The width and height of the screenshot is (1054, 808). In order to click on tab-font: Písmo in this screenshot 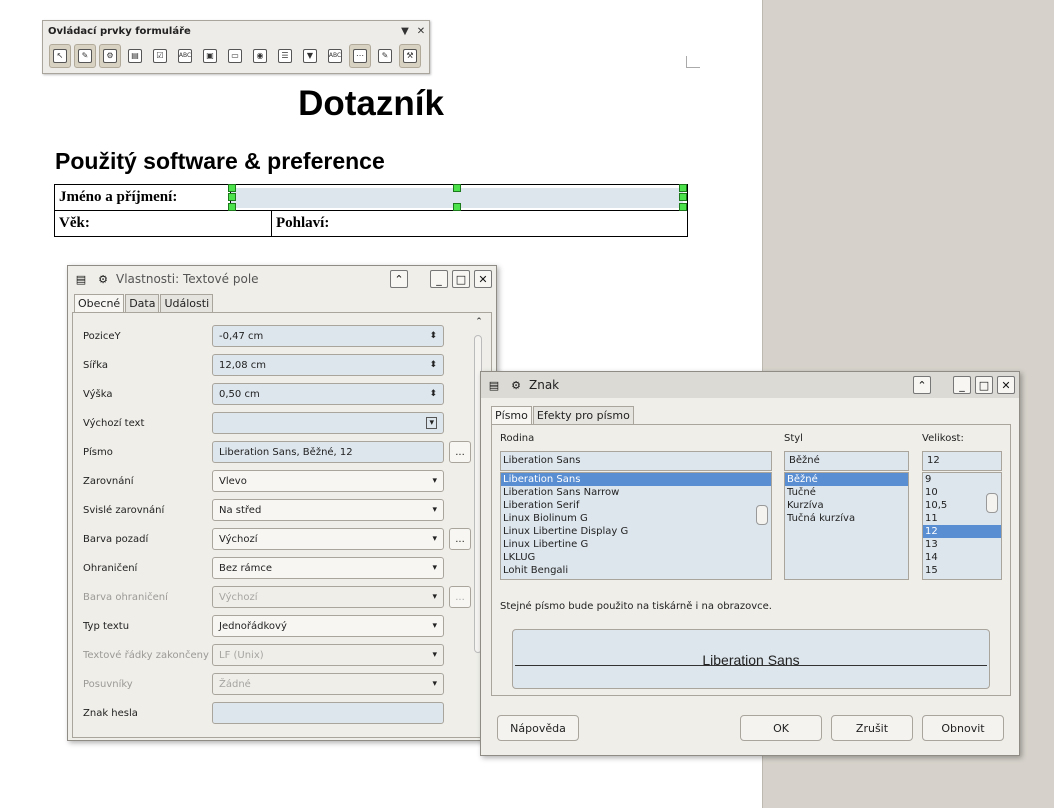, I will do `click(511, 415)`.